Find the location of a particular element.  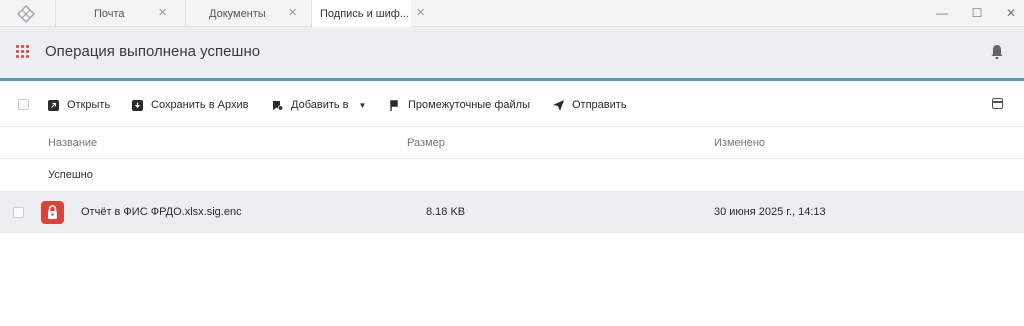

lock-icon is located at coordinates (52, 212).